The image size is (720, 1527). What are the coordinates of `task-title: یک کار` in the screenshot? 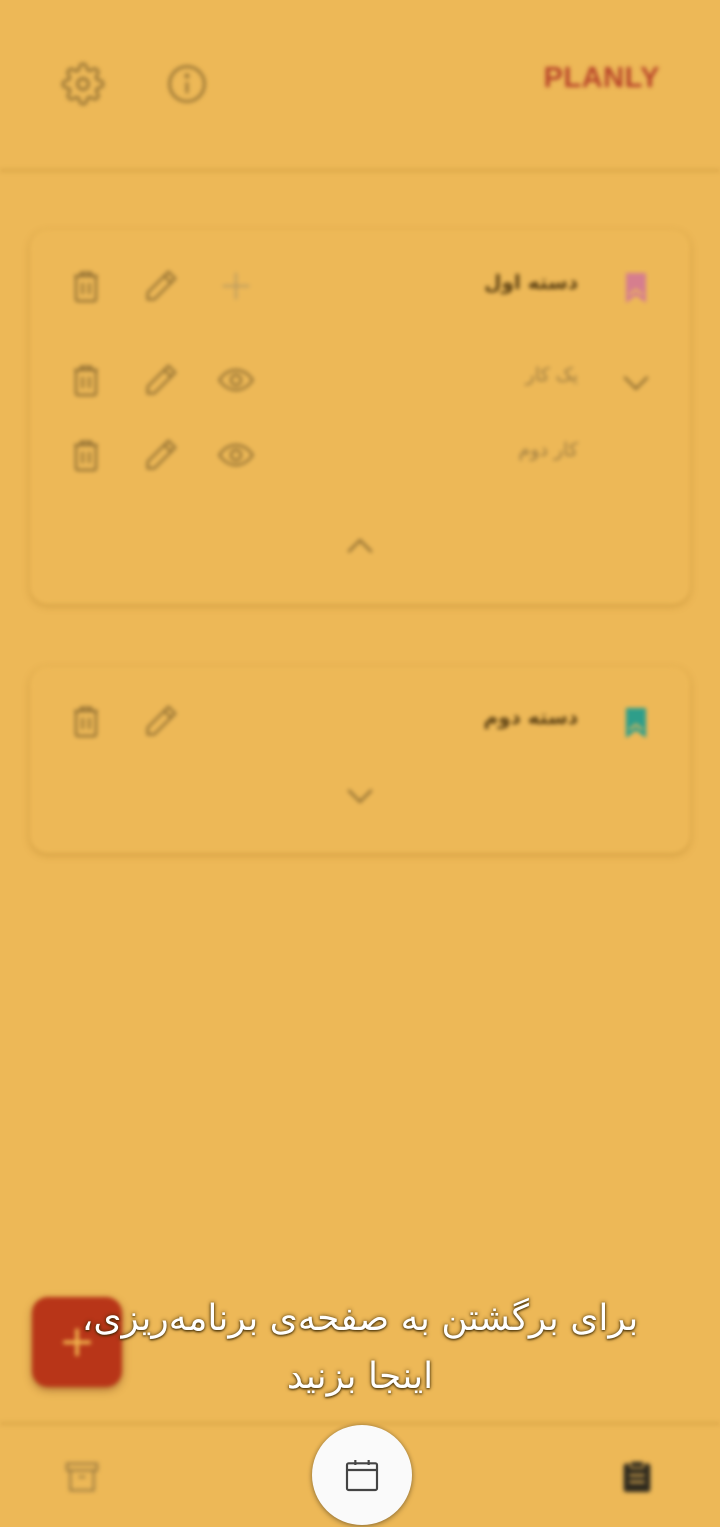 It's located at (551, 375).